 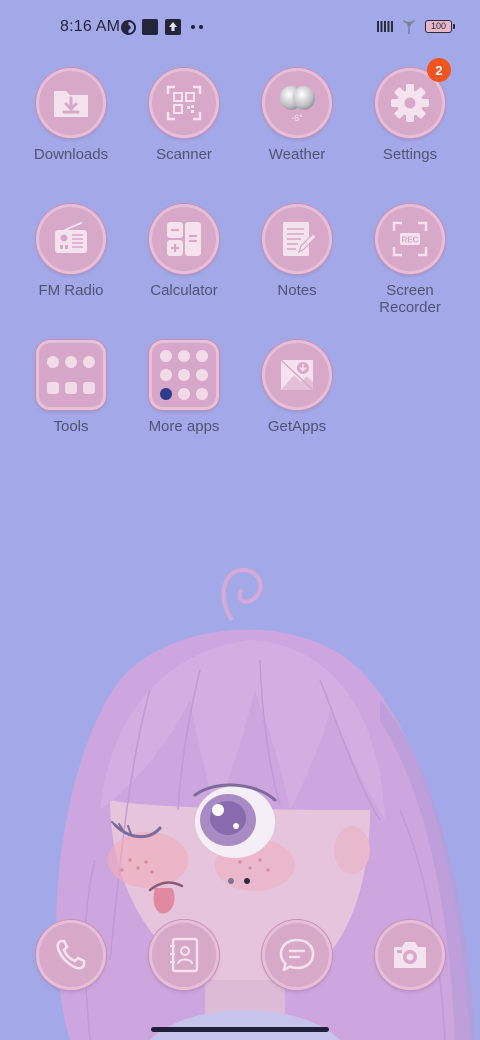 I want to click on app-calculator: Calculator, so click(x=184, y=251).